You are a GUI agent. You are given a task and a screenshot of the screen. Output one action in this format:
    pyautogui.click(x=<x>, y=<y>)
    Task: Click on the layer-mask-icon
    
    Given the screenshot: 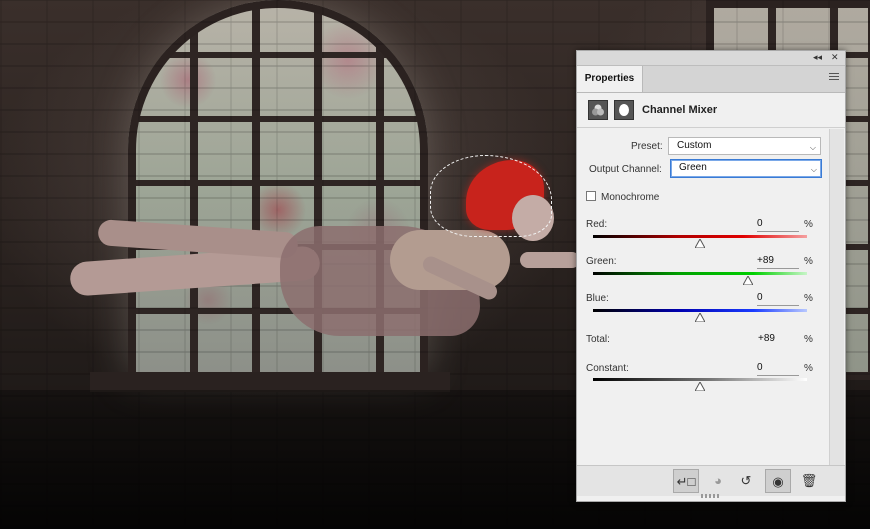 What is the action you would take?
    pyautogui.click(x=624, y=110)
    